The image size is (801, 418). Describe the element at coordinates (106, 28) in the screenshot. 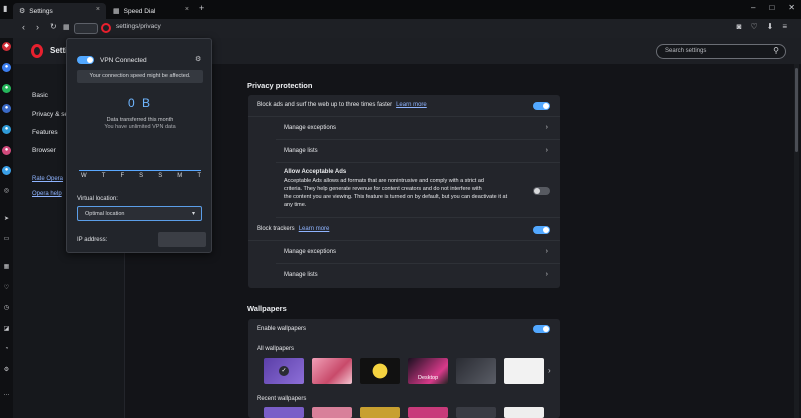

I see `opera-icon` at that location.